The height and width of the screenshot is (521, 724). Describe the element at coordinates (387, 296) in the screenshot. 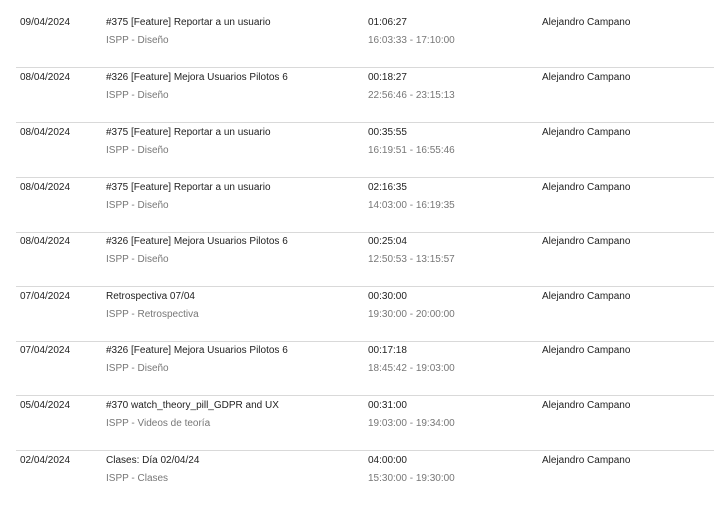

I see `entry-duration: 00:30:00` at that location.